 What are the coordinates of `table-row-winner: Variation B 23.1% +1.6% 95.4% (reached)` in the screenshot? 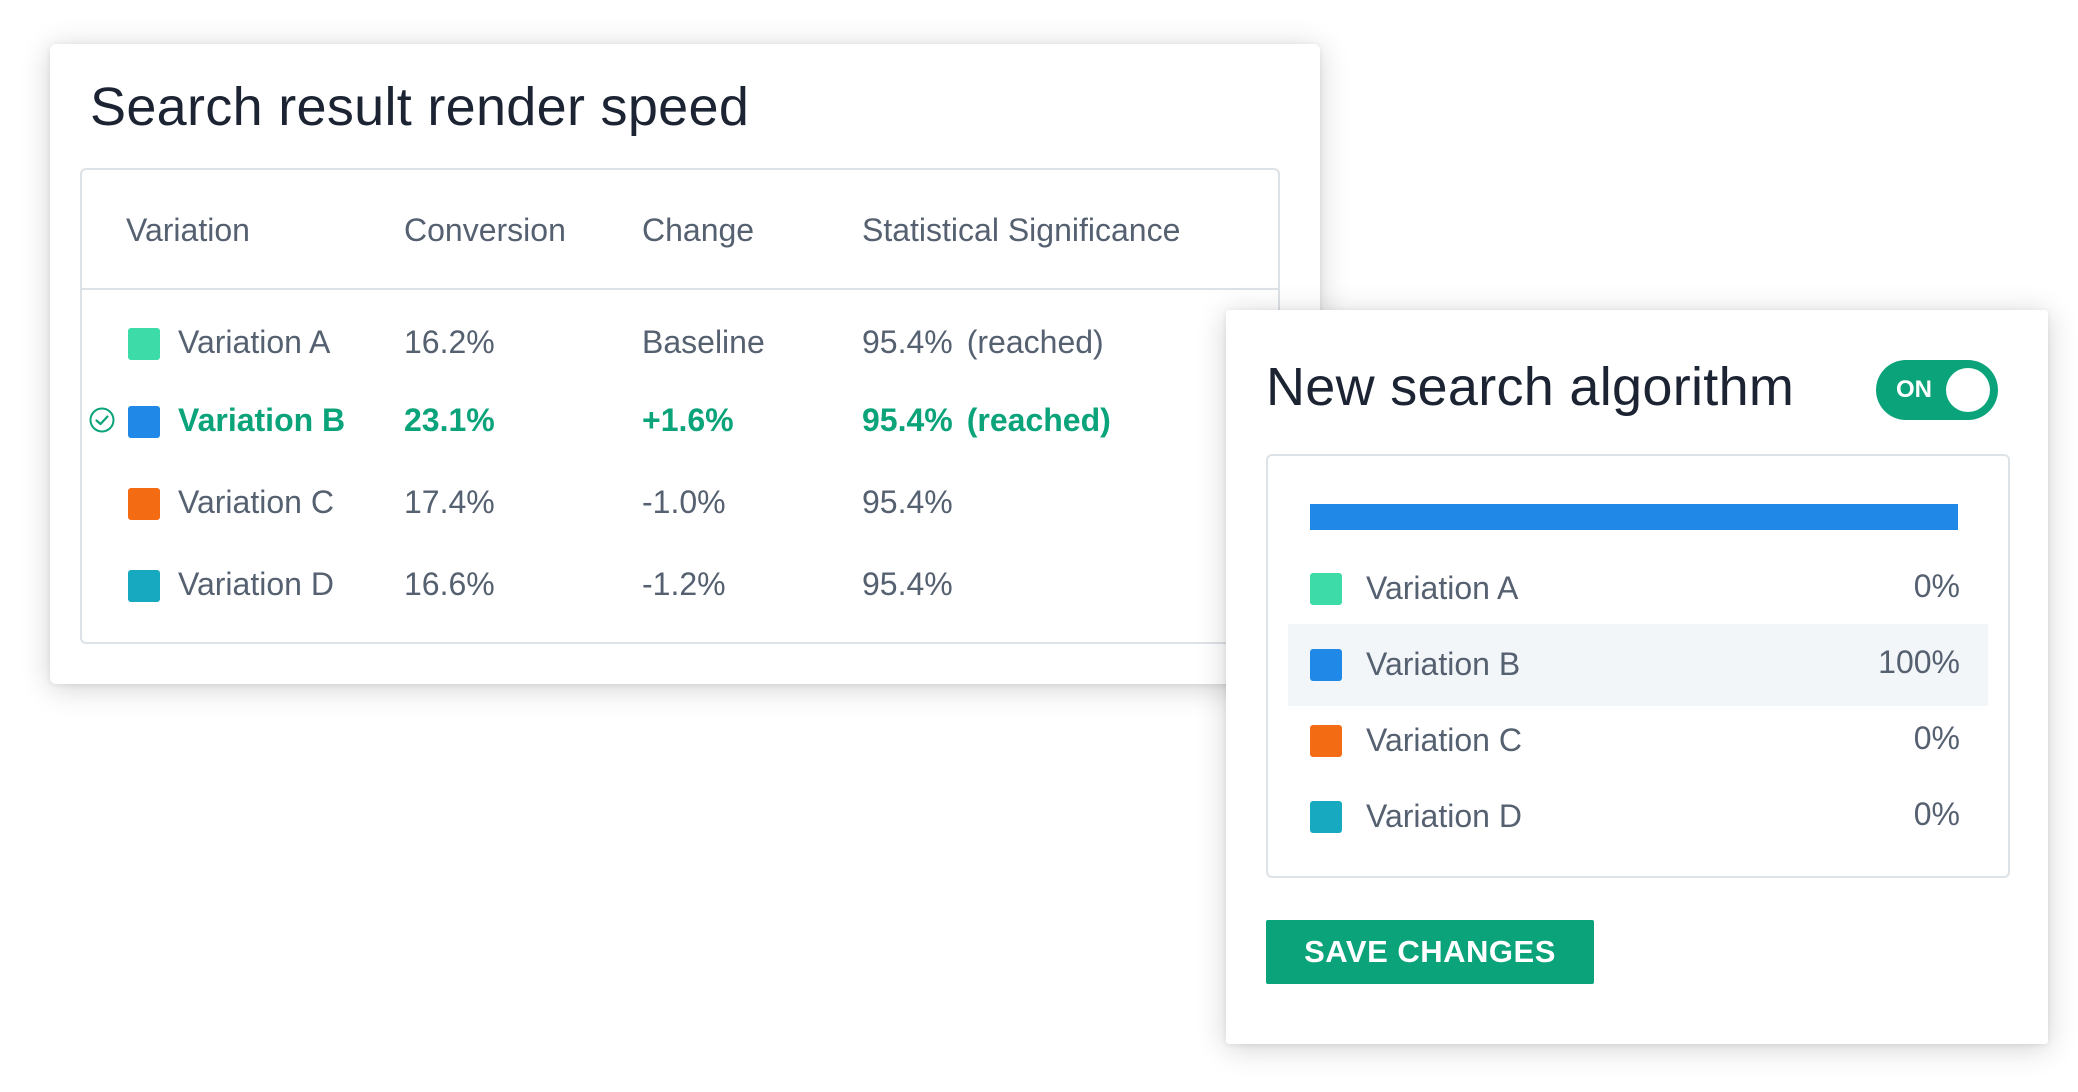 It's located at (680, 421).